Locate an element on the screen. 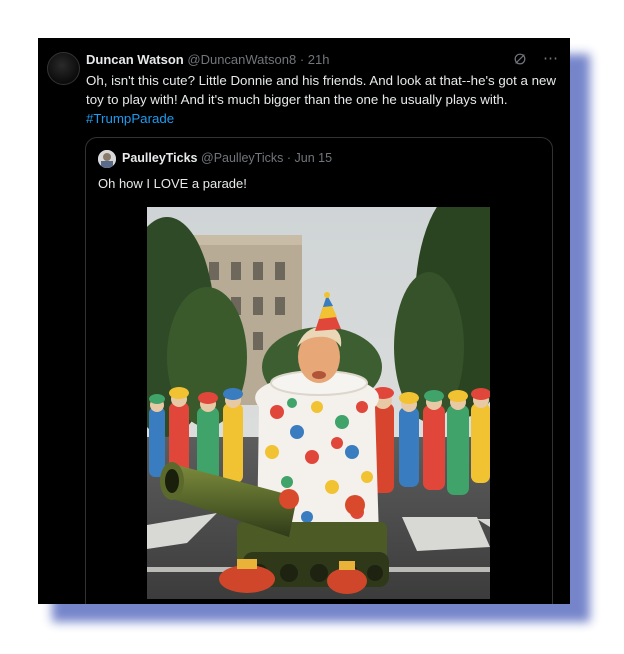  tweet-time: · 21h is located at coordinates (315, 59).